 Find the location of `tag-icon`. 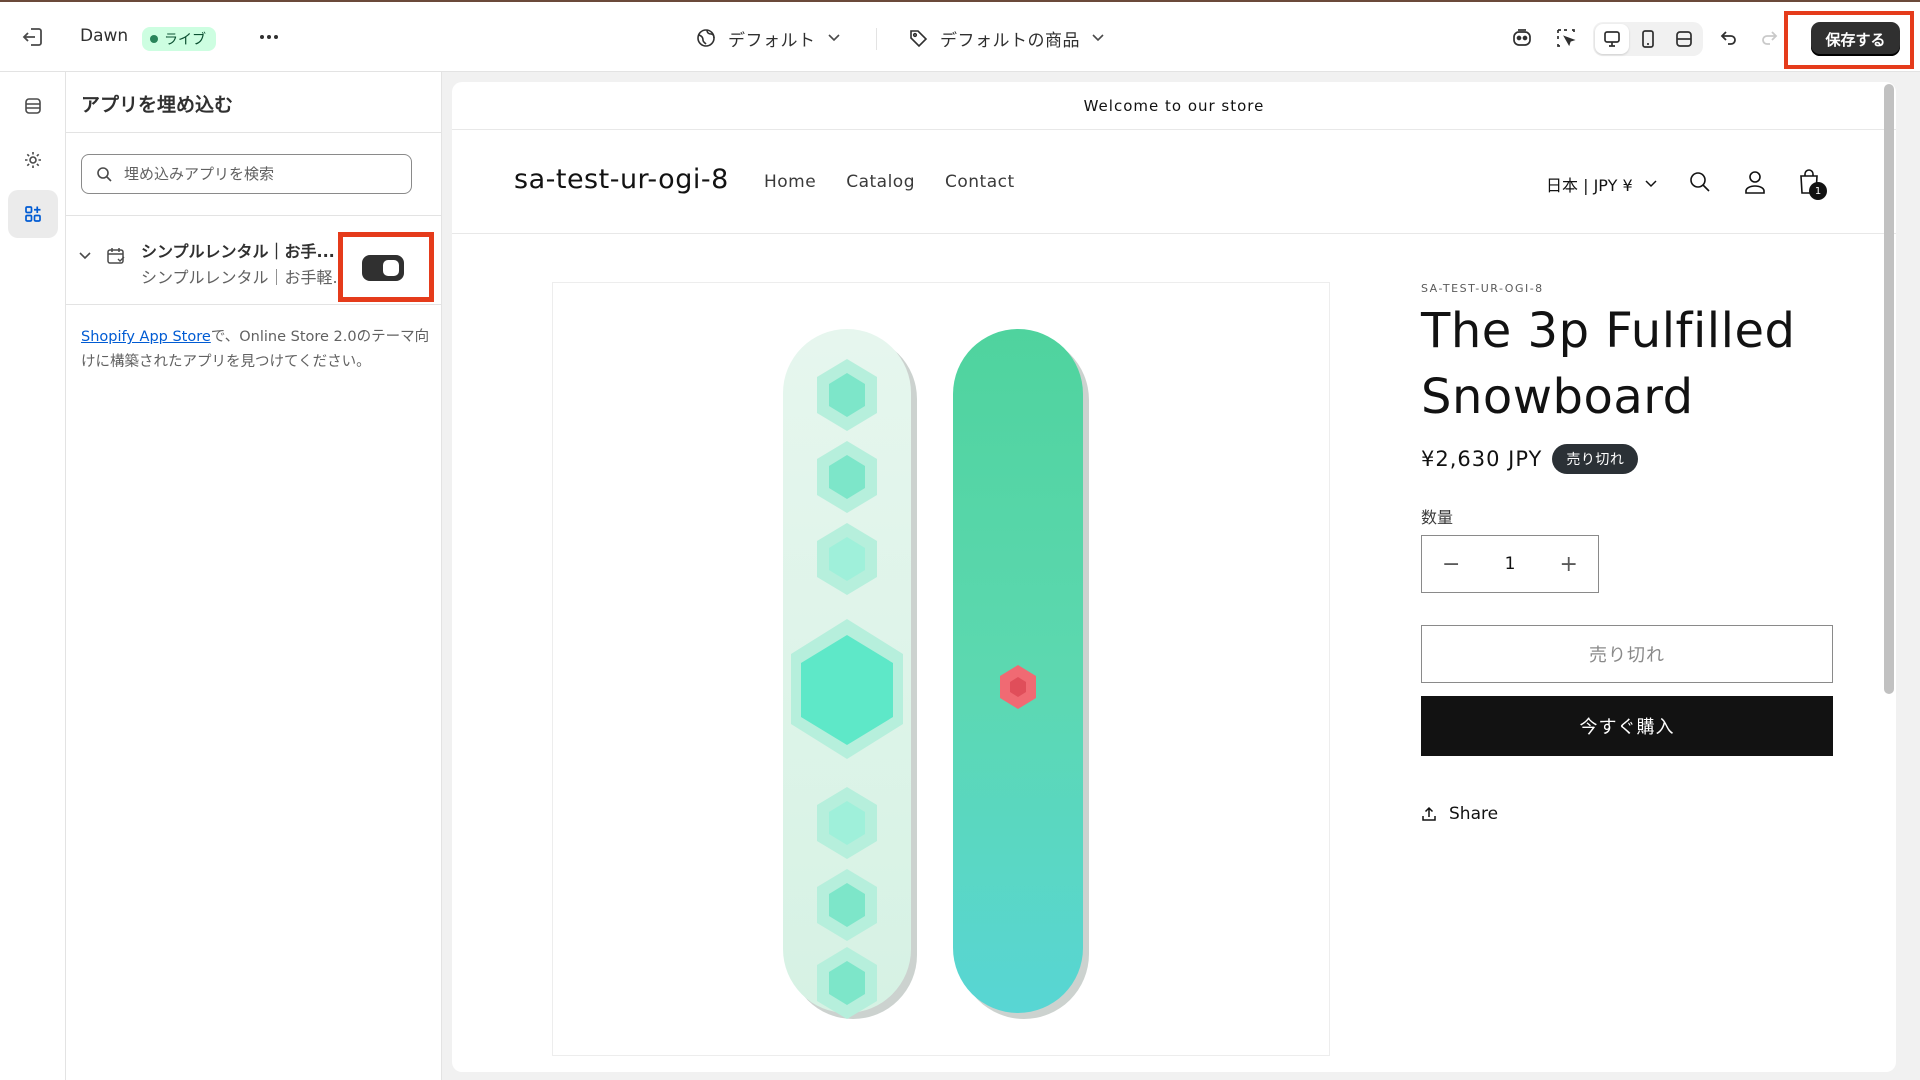

tag-icon is located at coordinates (919, 39).